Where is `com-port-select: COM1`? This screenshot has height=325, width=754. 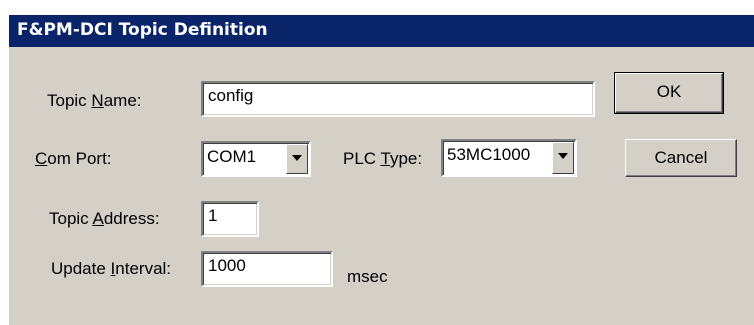 com-port-select: COM1 is located at coordinates (256, 159).